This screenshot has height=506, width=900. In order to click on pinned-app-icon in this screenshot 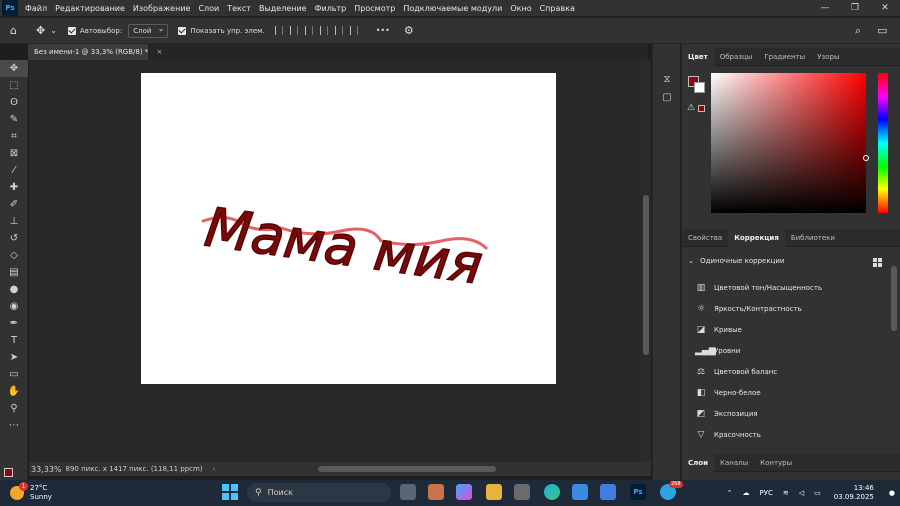, I will do `click(522, 492)`.